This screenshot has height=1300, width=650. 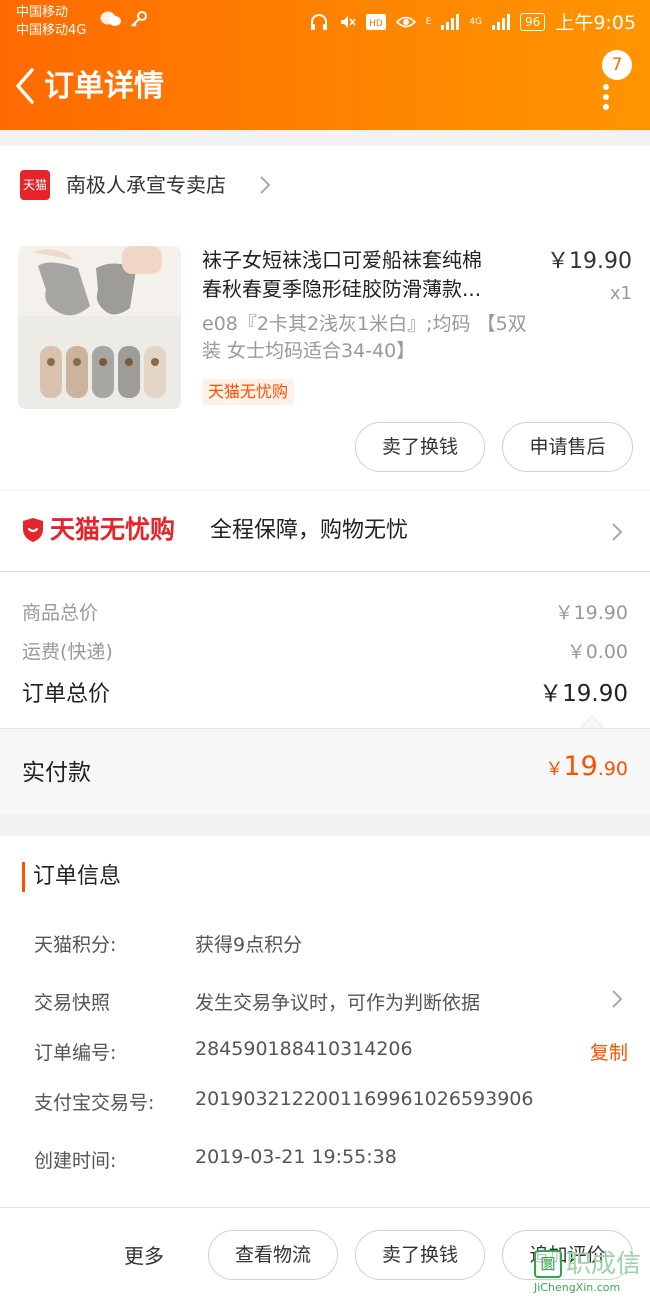 I want to click on product-quantity: x1, so click(x=620, y=293).